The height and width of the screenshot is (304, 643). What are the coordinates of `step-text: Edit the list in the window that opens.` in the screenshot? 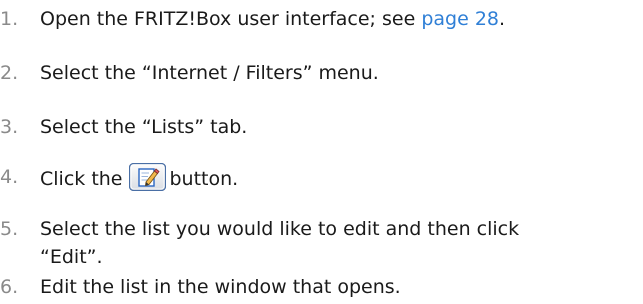 It's located at (220, 287).